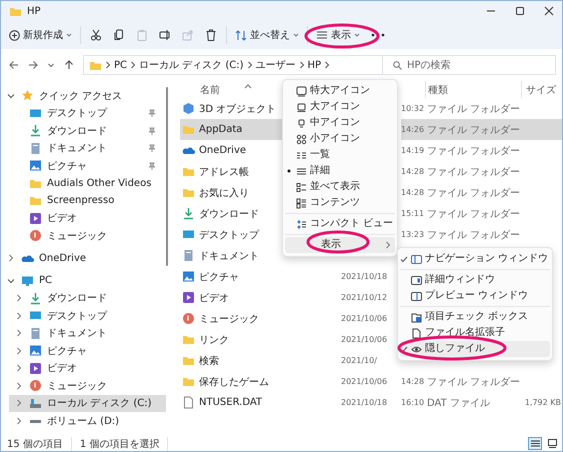 The width and height of the screenshot is (563, 452). What do you see at coordinates (231, 108) in the screenshot?
I see `file-name: 3D オブジェクト` at bounding box center [231, 108].